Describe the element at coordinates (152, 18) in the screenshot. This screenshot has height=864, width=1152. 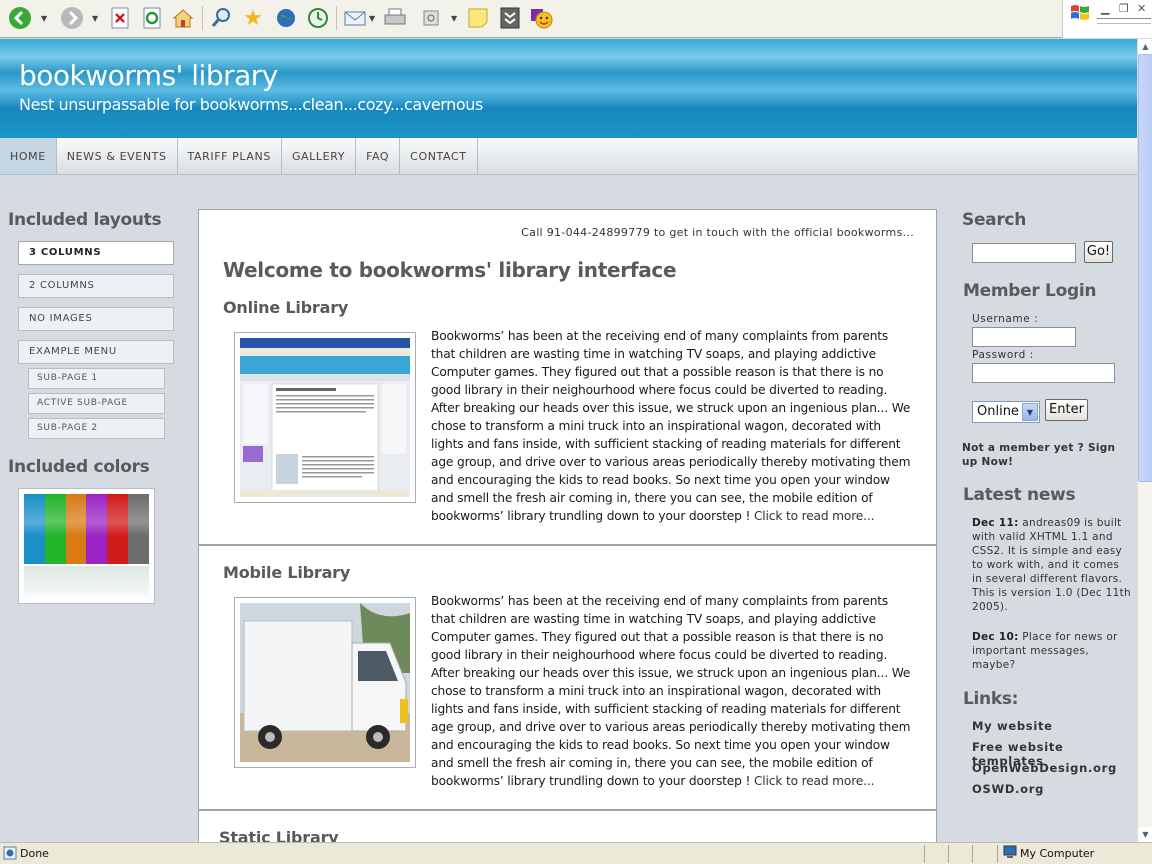
I see `refresh-icon` at that location.